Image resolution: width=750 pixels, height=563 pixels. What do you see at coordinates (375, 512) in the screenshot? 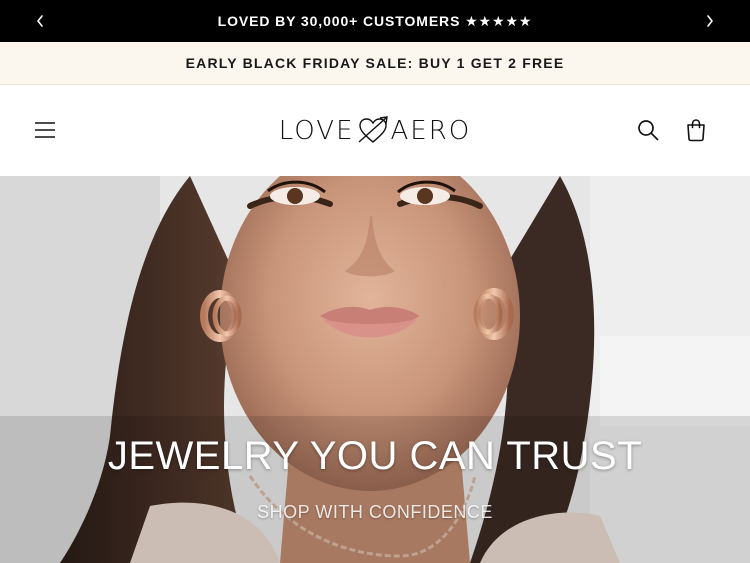
I see `hero-subtitle: SHOP WITH CONFIDENCE` at bounding box center [375, 512].